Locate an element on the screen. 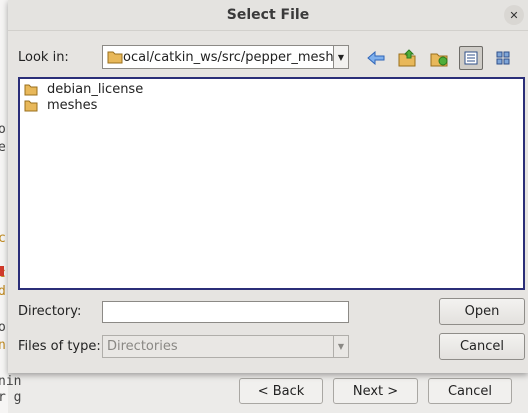  files-of-type-combo: Directories ▼ is located at coordinates (225, 346).